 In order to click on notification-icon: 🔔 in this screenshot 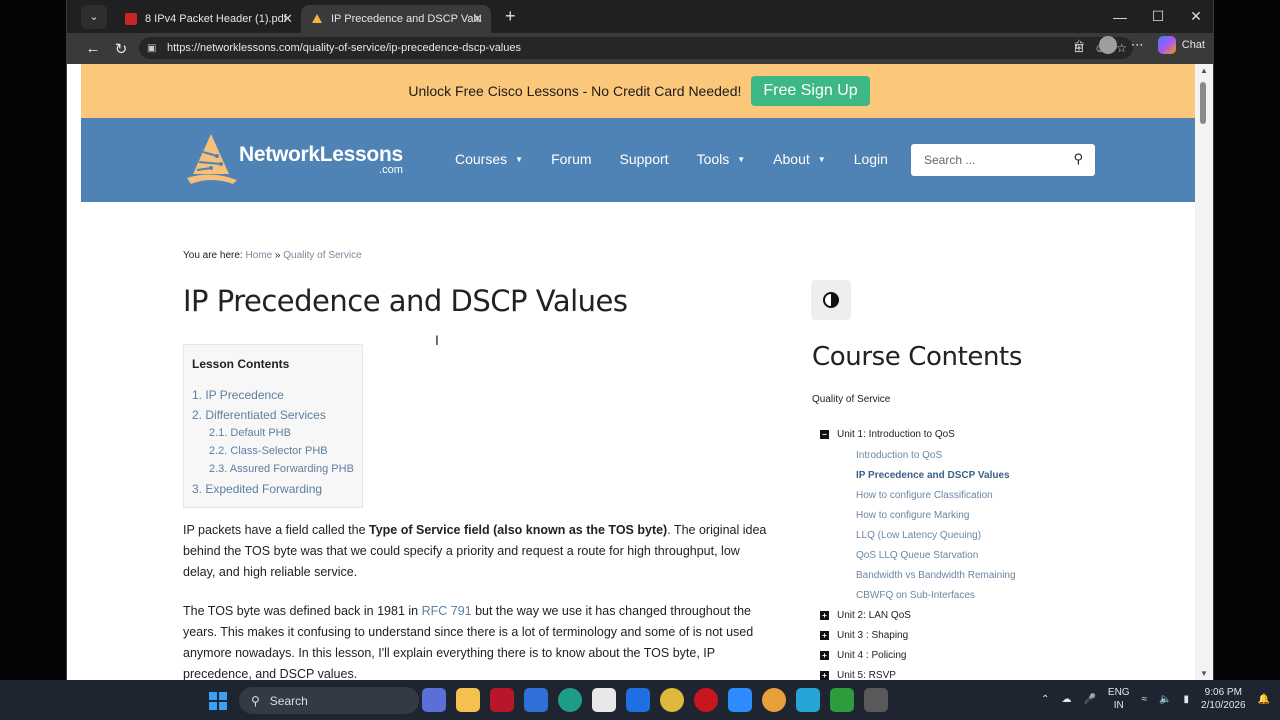, I will do `click(1264, 699)`.